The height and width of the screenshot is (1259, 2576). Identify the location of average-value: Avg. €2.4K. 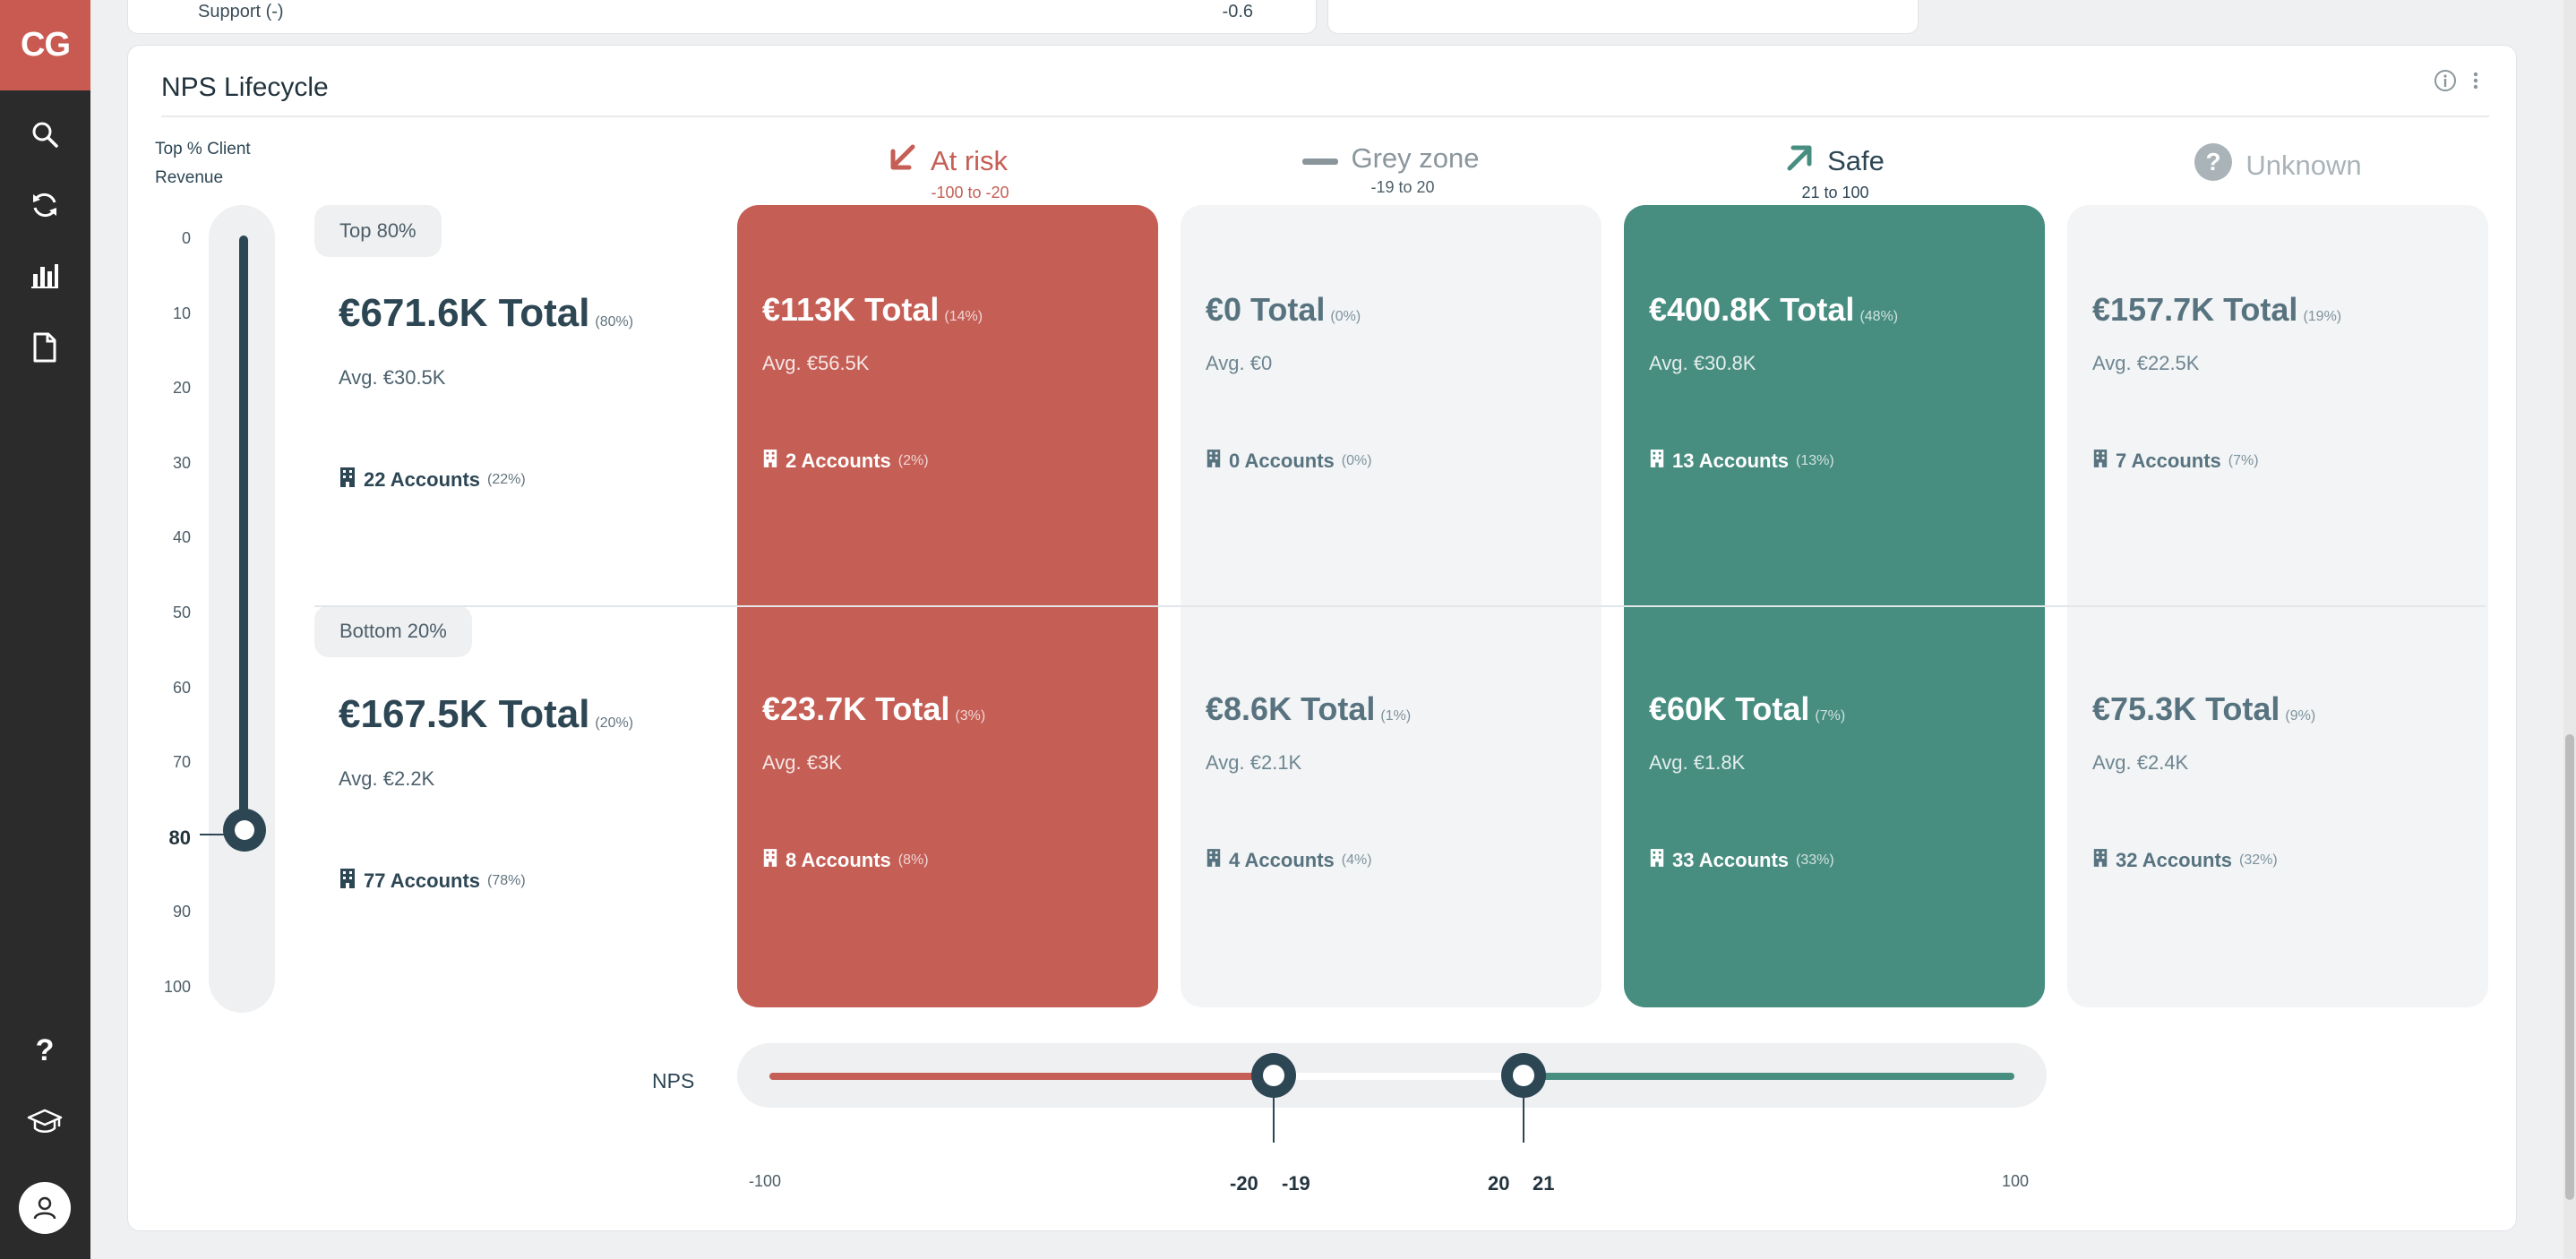
(2140, 762).